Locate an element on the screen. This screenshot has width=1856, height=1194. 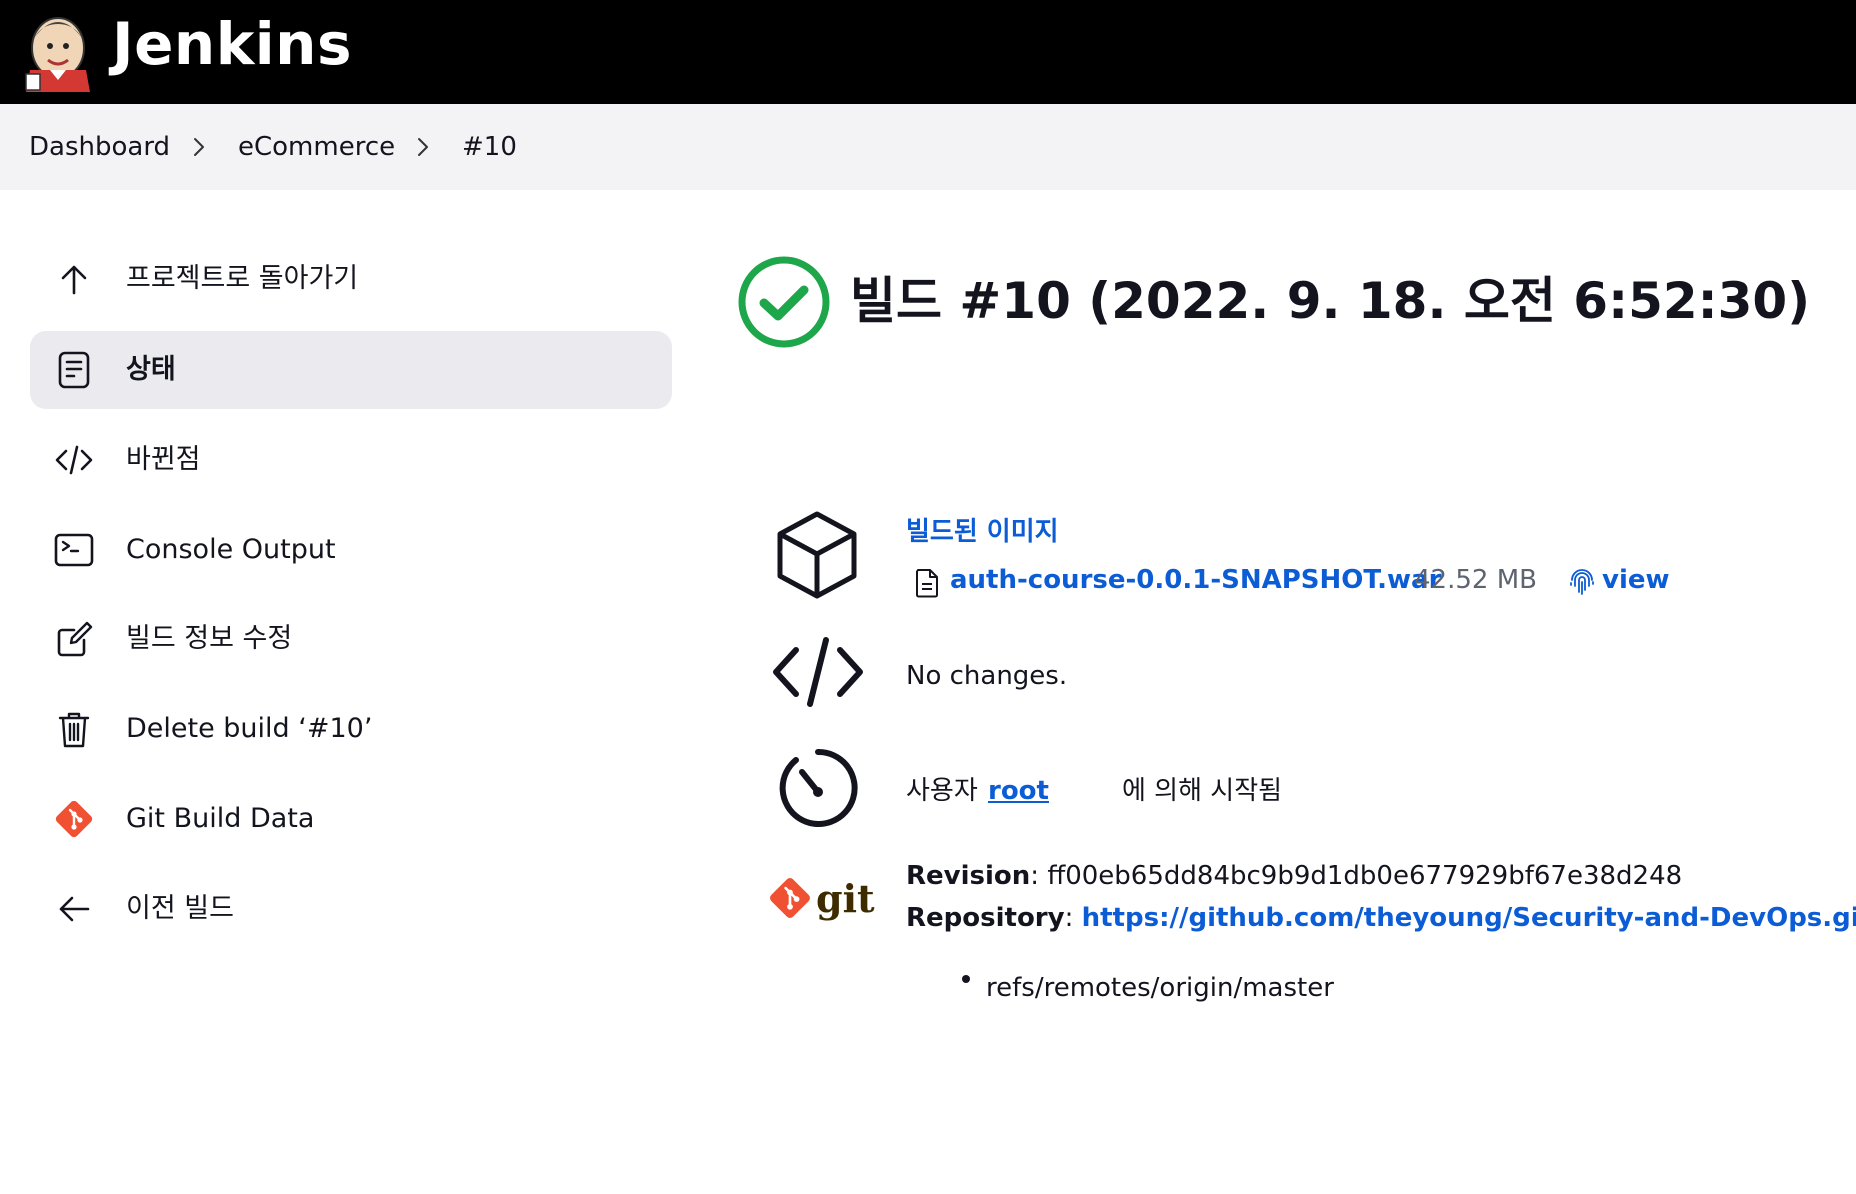
timer-icon is located at coordinates (818, 787).